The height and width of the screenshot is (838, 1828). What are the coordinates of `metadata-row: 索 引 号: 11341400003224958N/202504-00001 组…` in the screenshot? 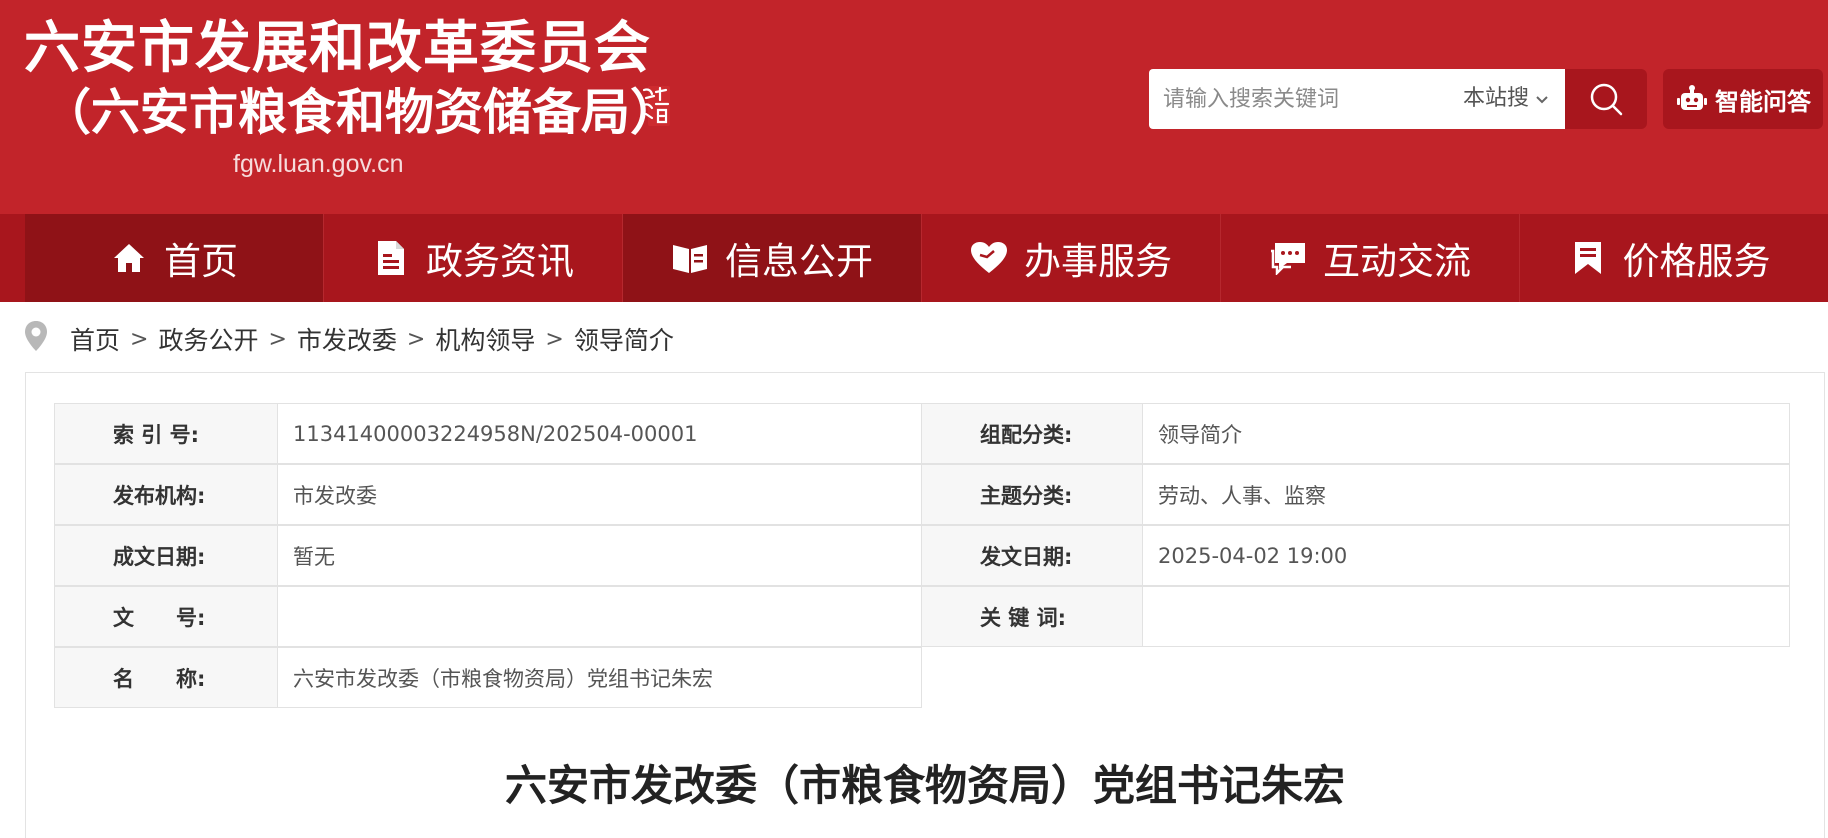 It's located at (922, 434).